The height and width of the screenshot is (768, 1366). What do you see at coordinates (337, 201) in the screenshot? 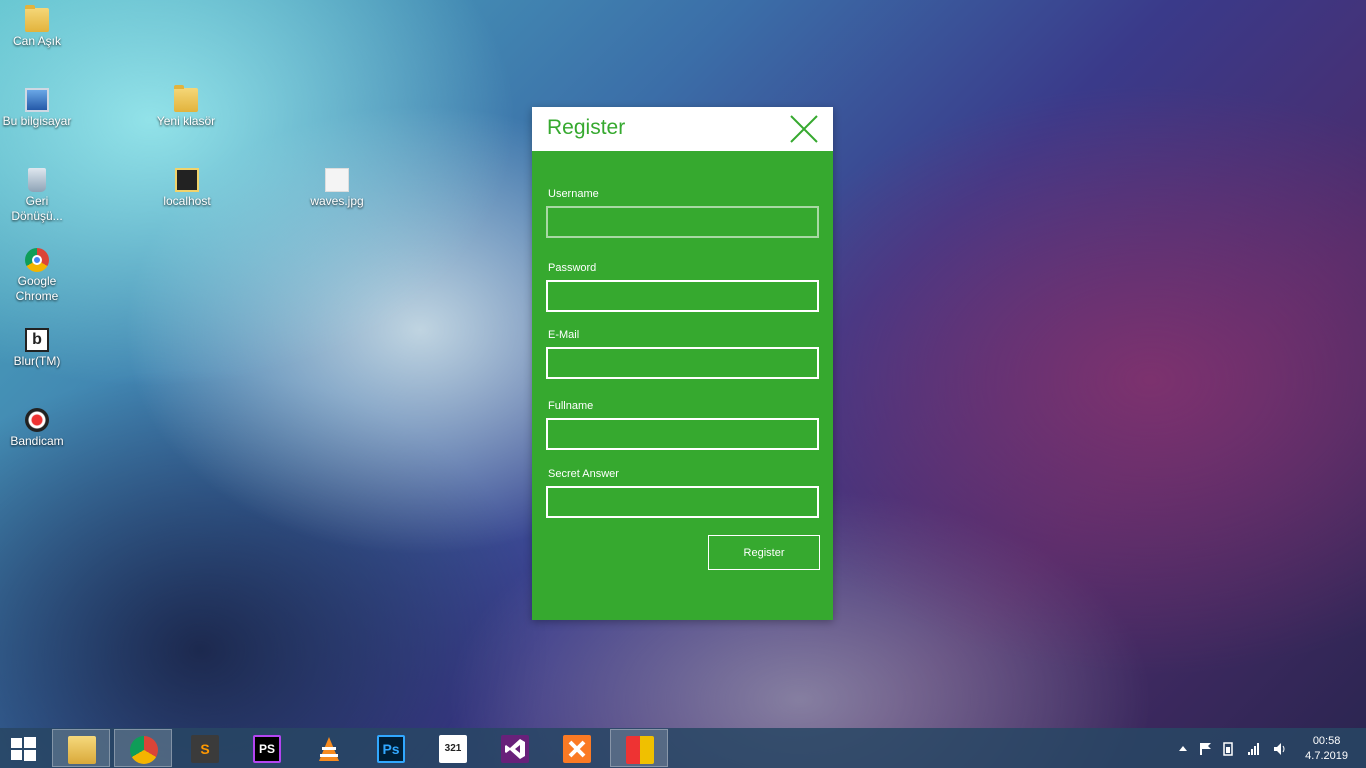
I see `desktop-icon-label: waves.jpg` at bounding box center [337, 201].